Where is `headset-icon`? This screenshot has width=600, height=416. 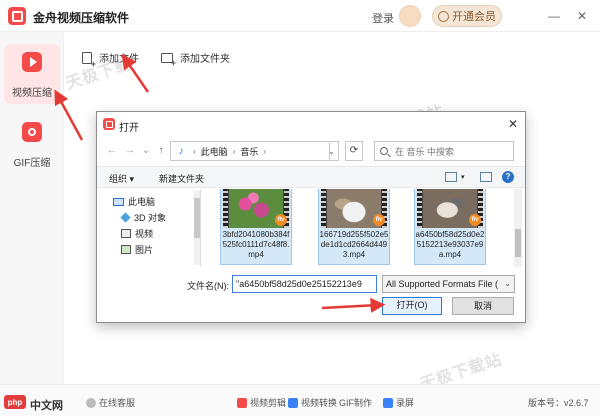 headset-icon is located at coordinates (91, 402).